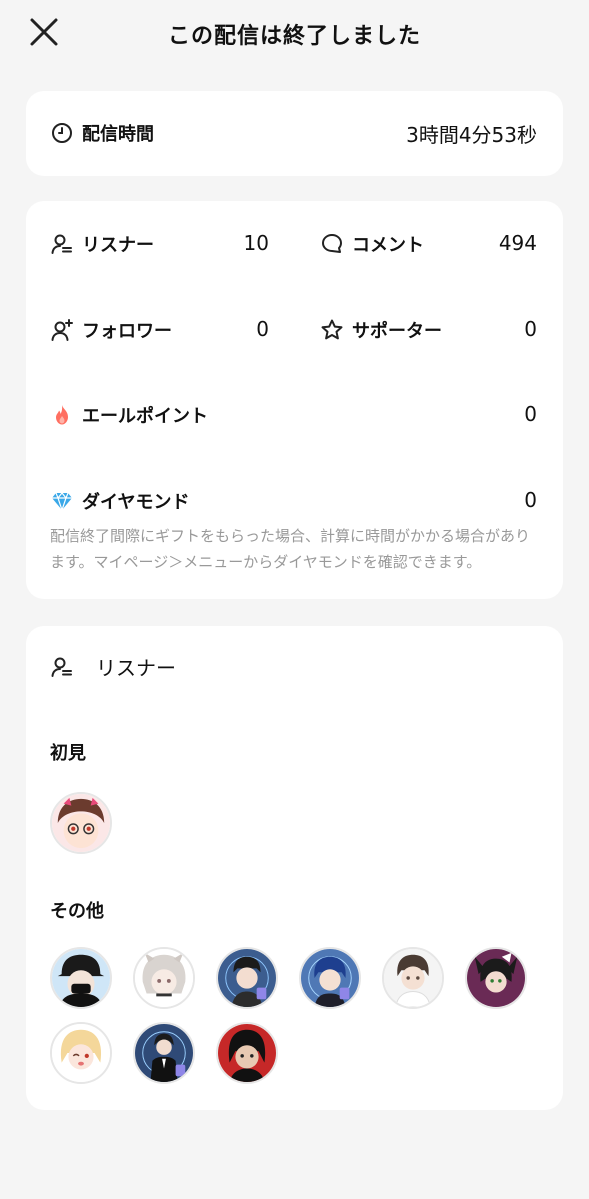 The width and height of the screenshot is (589, 1199). I want to click on duration-card: 配信時間 3時間4分53秒, so click(294, 133).